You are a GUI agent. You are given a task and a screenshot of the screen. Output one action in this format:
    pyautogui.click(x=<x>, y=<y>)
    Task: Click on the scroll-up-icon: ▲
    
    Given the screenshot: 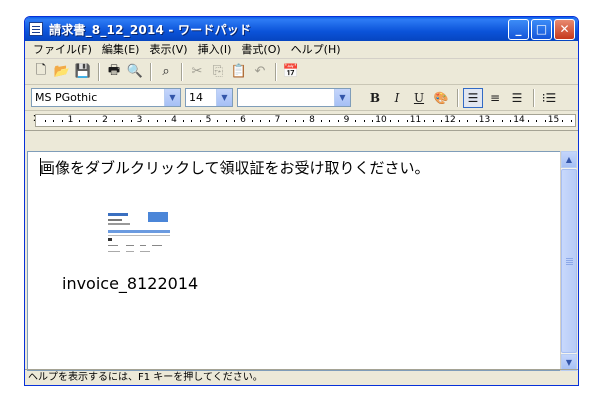 What is the action you would take?
    pyautogui.click(x=569, y=159)
    